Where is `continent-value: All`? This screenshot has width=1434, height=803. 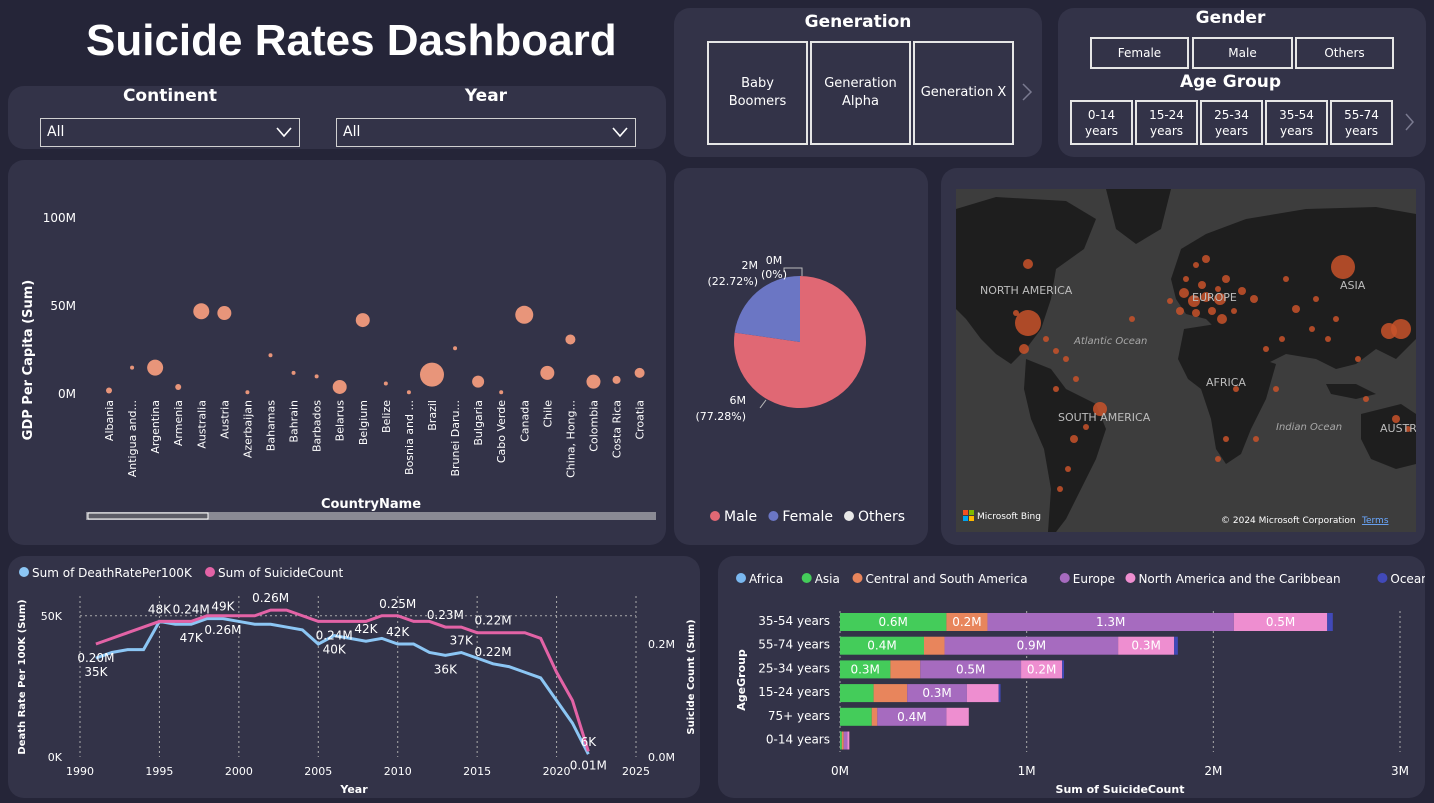
continent-value: All is located at coordinates (56, 132).